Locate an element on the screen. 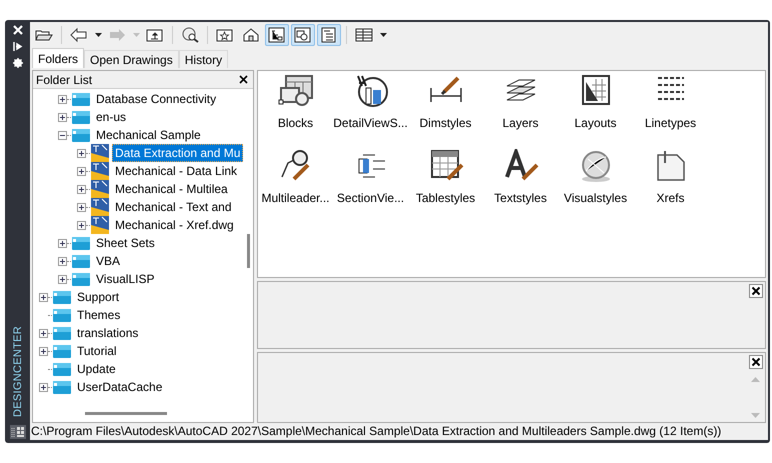 The height and width of the screenshot is (463, 772). tree-item: Update is located at coordinates (96, 369).